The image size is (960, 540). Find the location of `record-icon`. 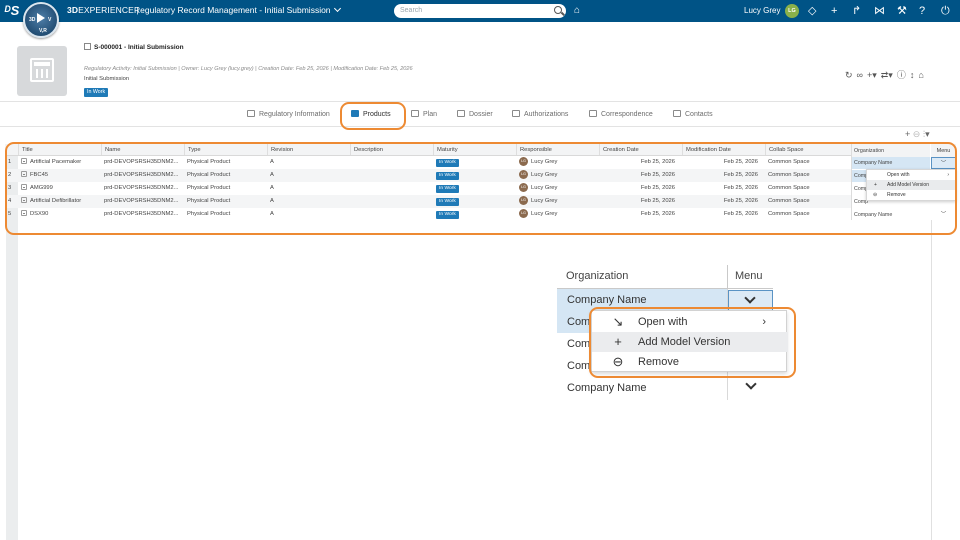

record-icon is located at coordinates (87, 46).